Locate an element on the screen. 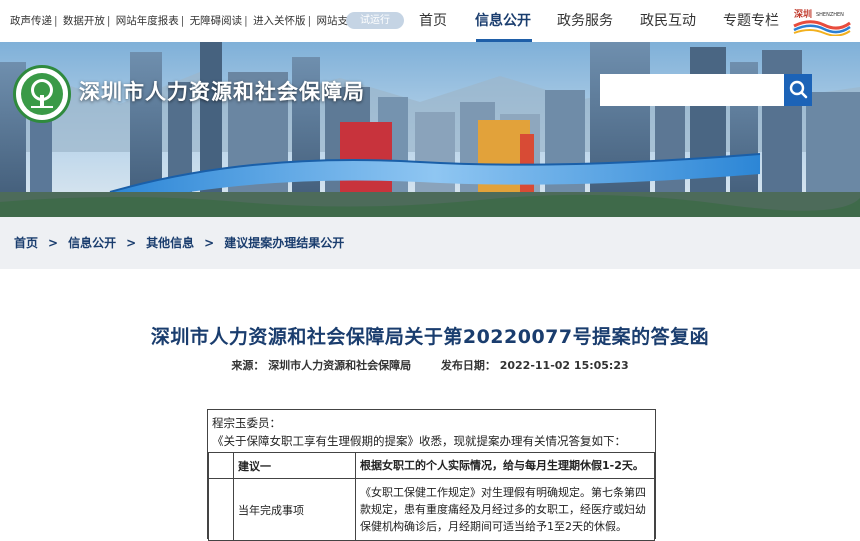  table-cell-content: 根据女职工的个人实际情况，给与每月生理期休假1-2天。 is located at coordinates (505, 465).